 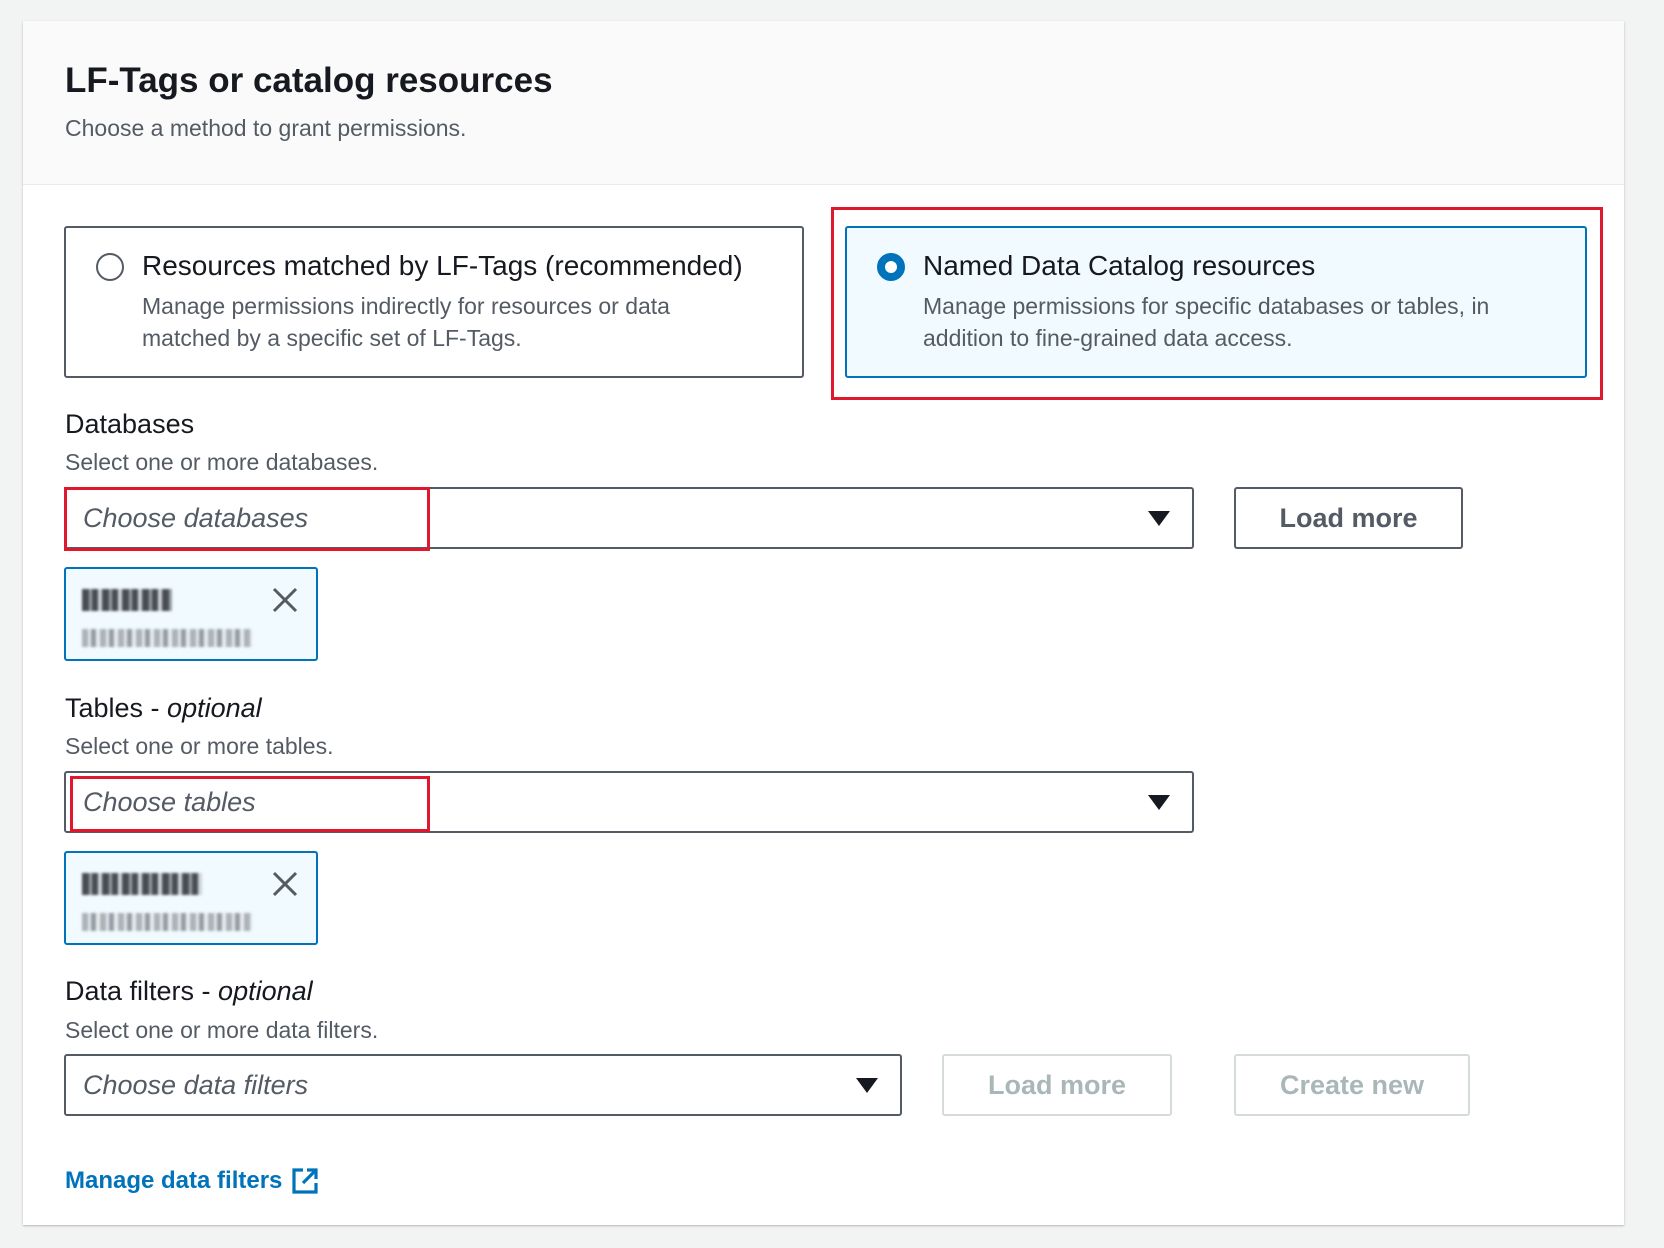 I want to click on panel-title: LF-Tags or catalog resources, so click(x=309, y=80).